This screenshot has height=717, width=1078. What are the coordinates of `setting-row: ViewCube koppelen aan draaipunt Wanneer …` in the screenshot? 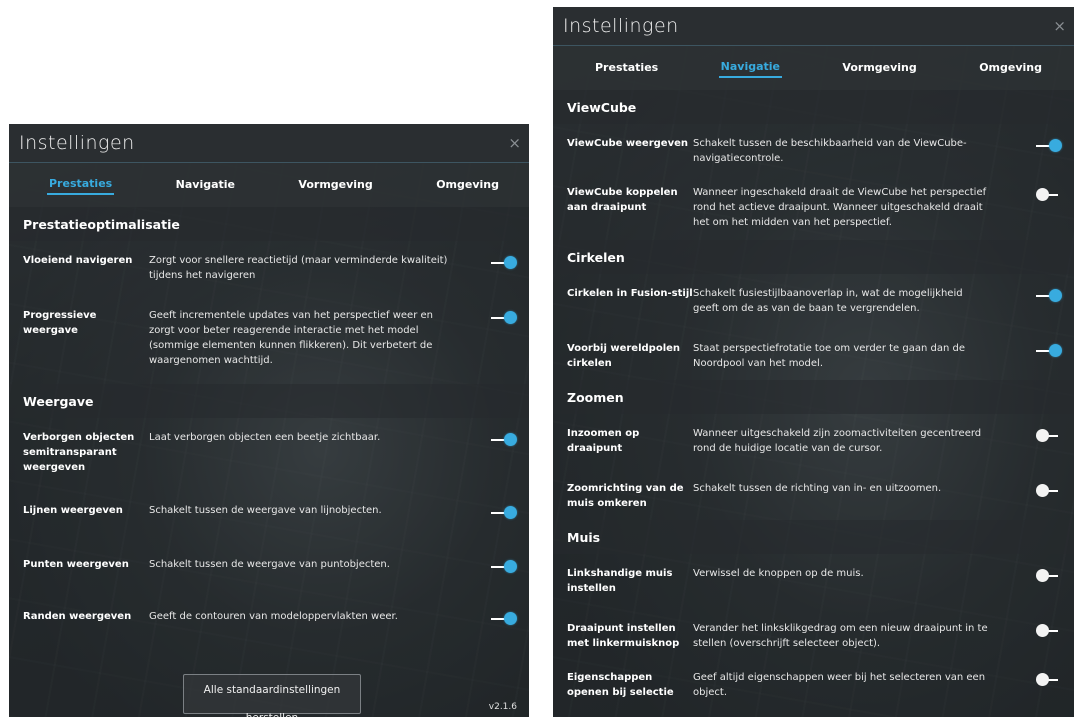 It's located at (813, 206).